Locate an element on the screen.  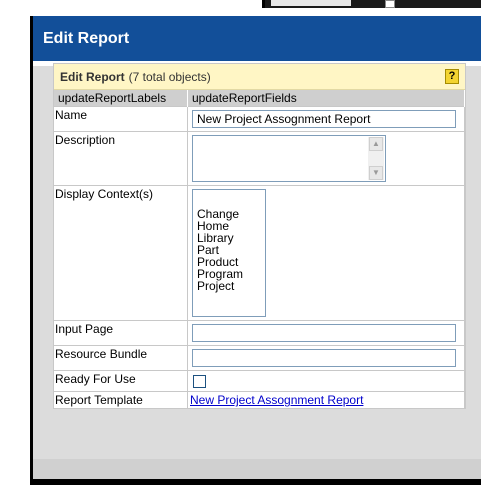
description-scrollbar: ▲ ▼ is located at coordinates (376, 158).